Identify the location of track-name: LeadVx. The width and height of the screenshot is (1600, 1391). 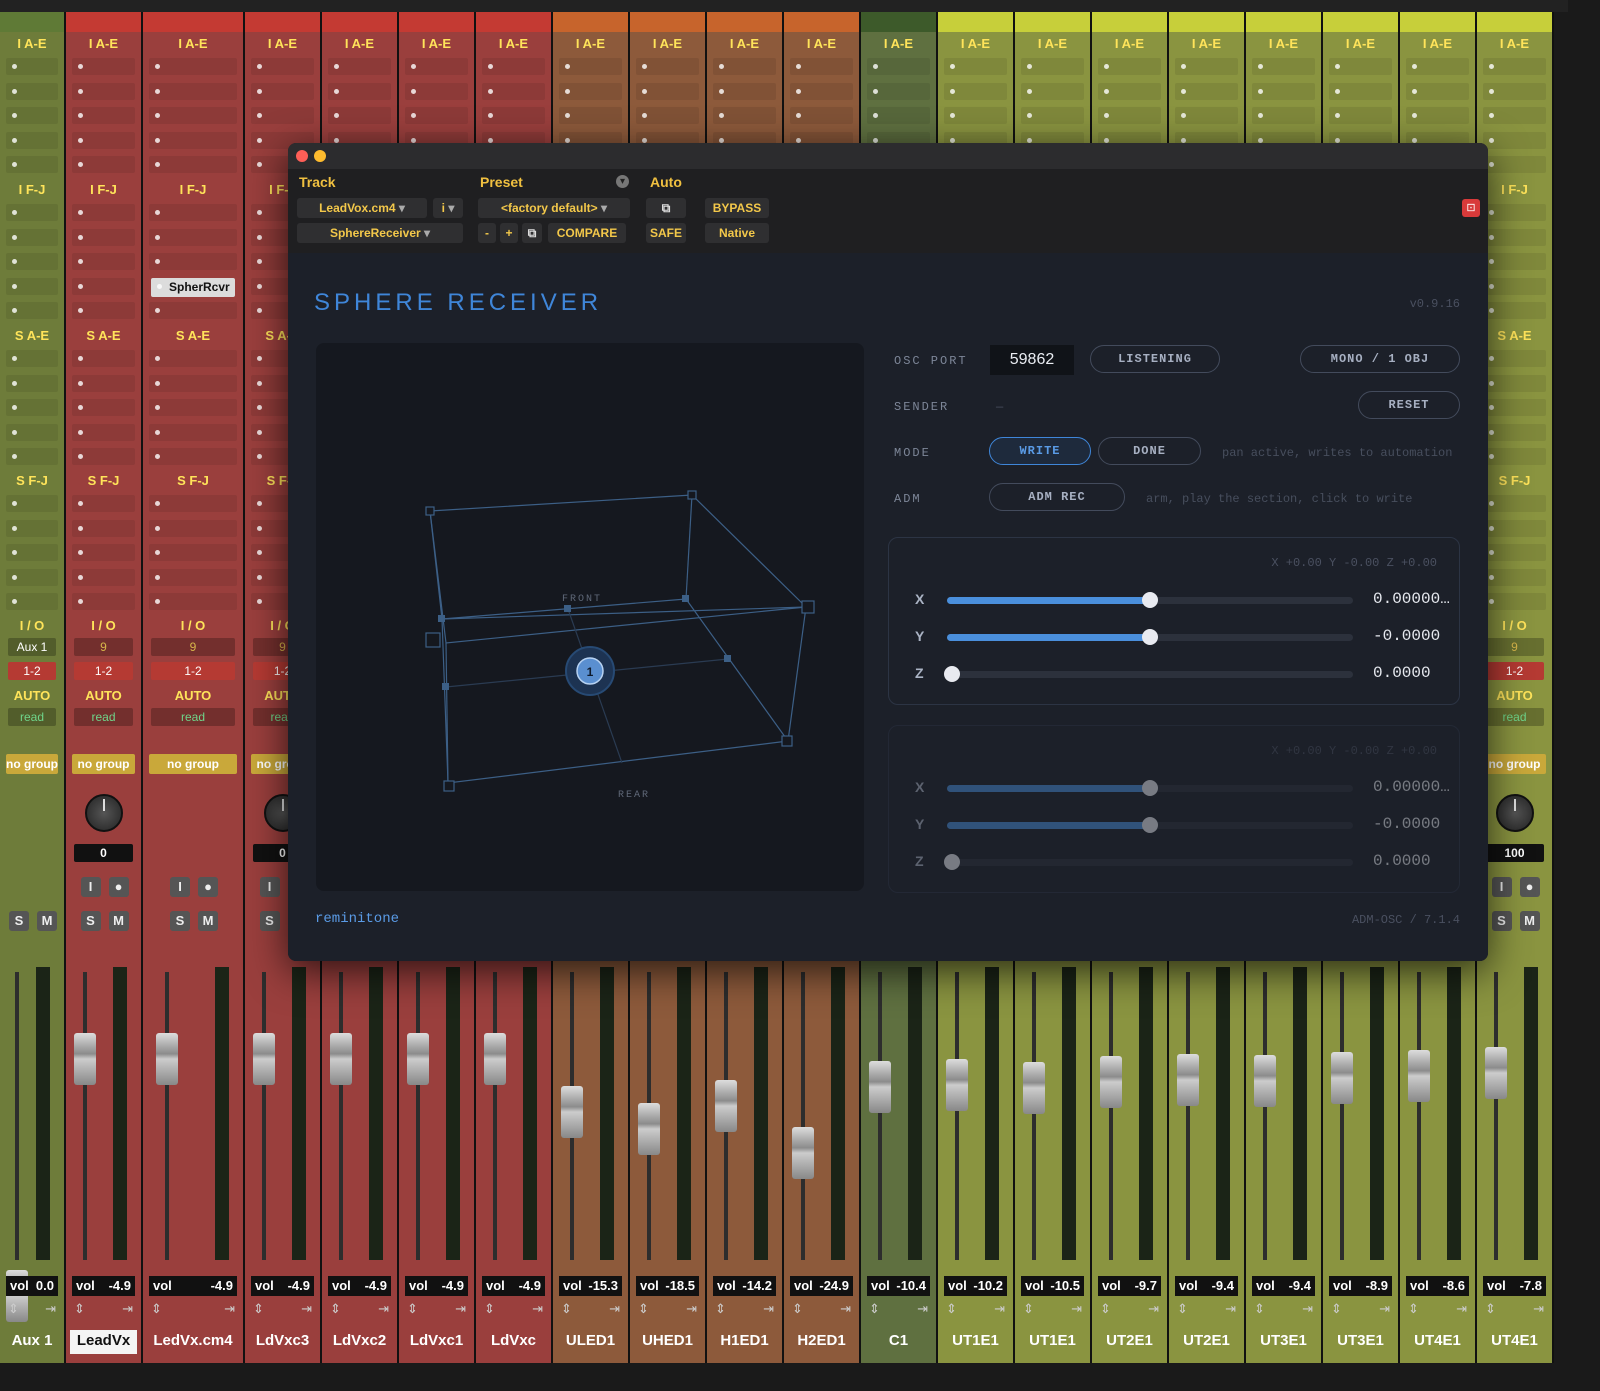
(103, 1341).